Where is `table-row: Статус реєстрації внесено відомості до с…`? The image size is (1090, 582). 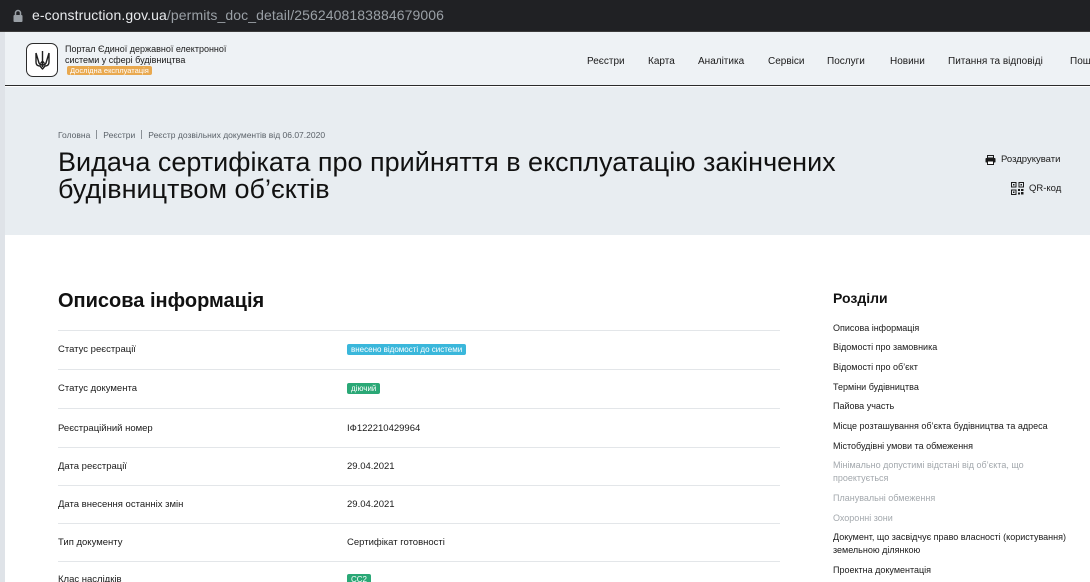
table-row: Статус реєстрації внесено відомості до с… is located at coordinates (419, 349).